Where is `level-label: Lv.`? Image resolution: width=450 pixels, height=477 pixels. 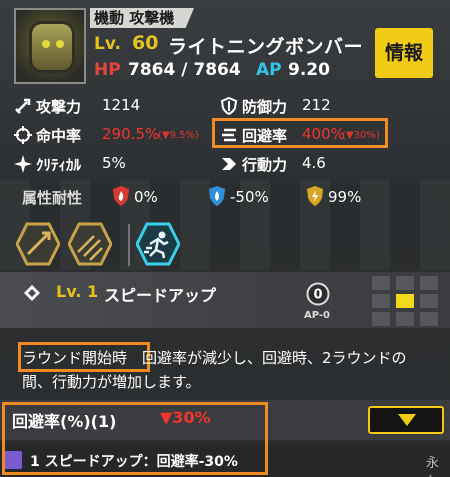 level-label: Lv. is located at coordinates (107, 44).